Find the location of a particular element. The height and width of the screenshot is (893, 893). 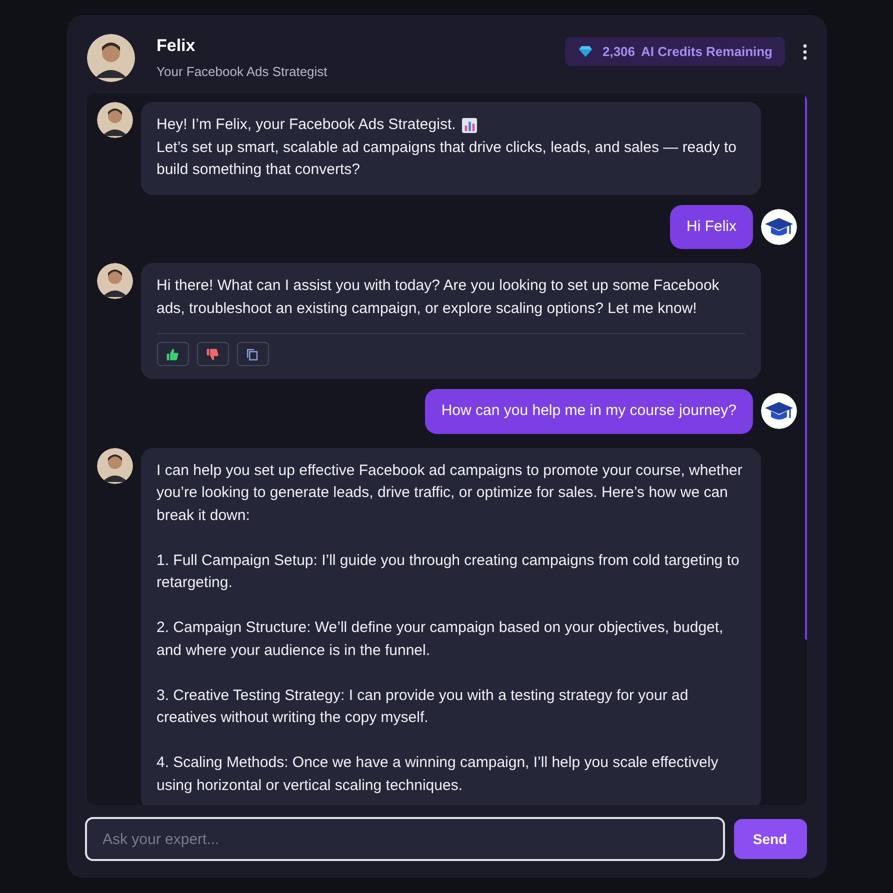

copy-icon is located at coordinates (252, 354).